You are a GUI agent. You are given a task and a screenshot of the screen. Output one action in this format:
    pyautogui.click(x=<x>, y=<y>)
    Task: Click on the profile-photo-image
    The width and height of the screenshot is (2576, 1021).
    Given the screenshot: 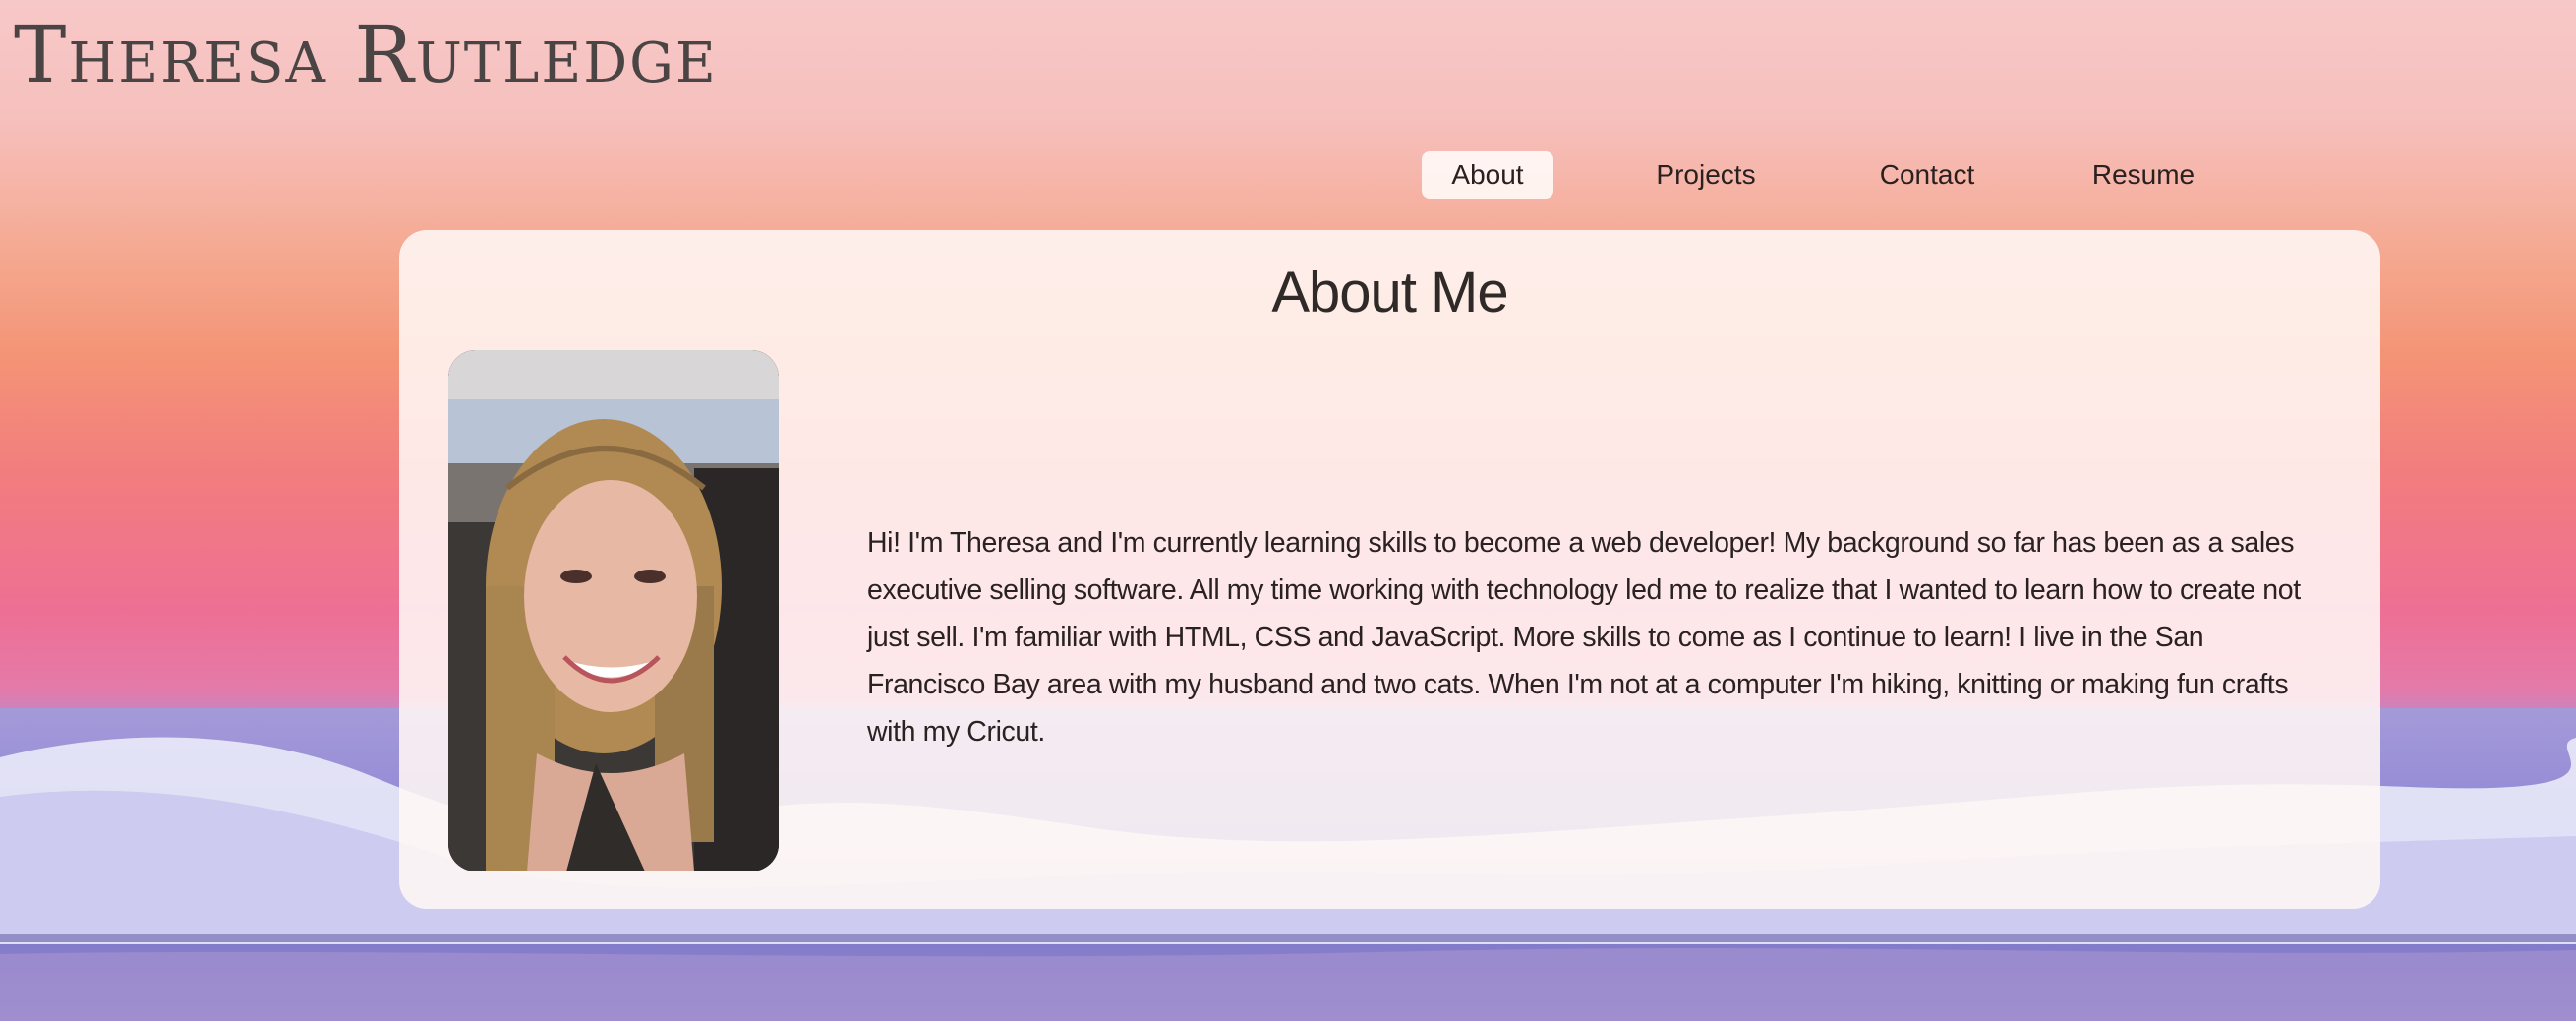 What is the action you would take?
    pyautogui.click(x=613, y=610)
    